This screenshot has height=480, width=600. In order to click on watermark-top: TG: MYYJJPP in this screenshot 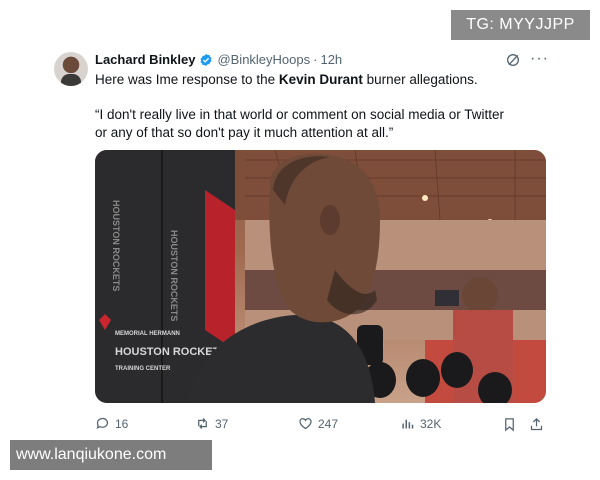, I will do `click(520, 25)`.